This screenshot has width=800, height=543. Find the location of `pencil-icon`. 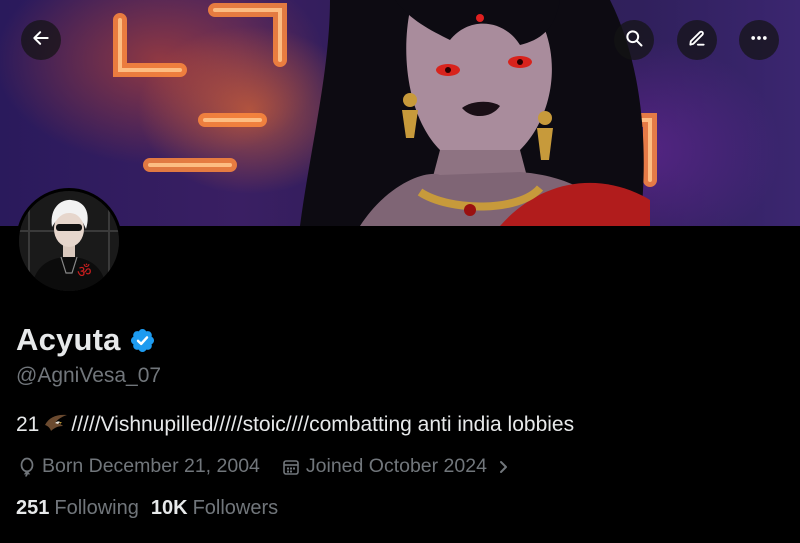

pencil-icon is located at coordinates (697, 40).